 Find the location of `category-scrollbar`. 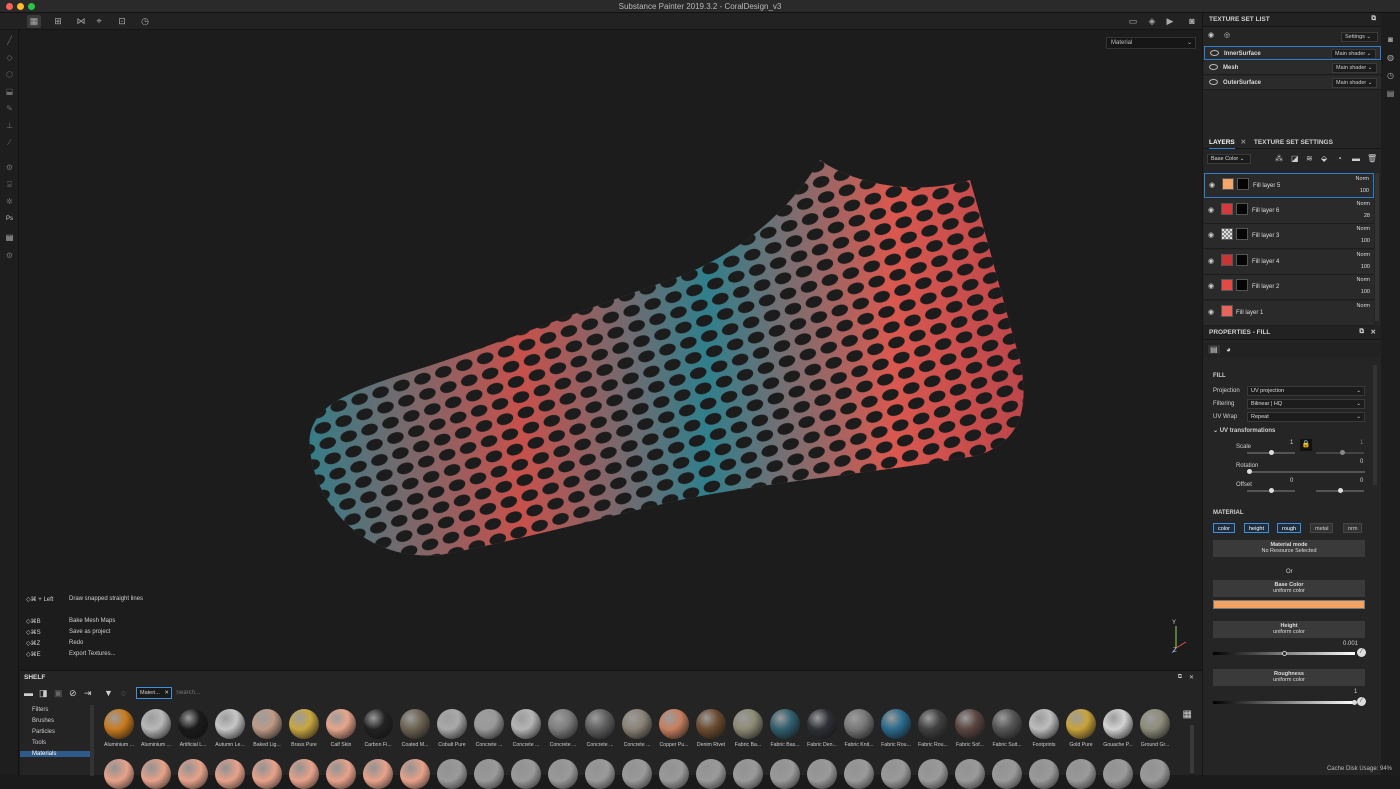

category-scrollbar is located at coordinates (92, 740).